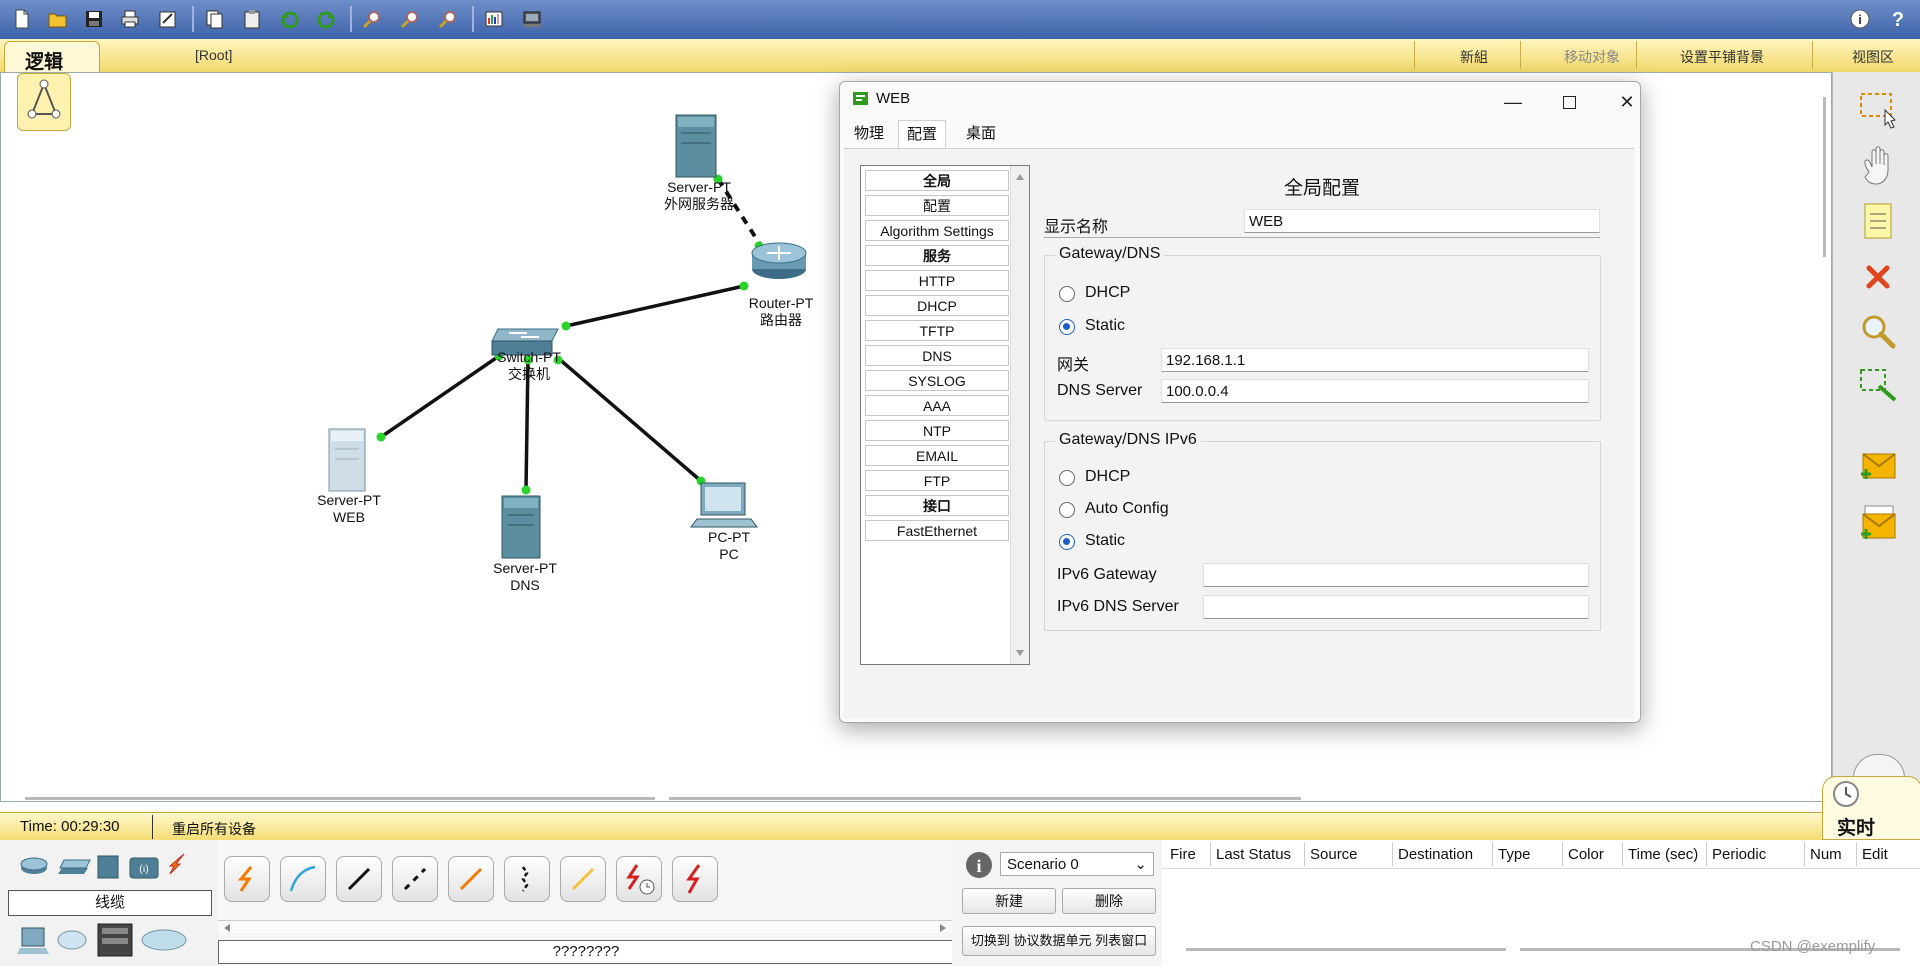  Describe the element at coordinates (494, 19) in the screenshot. I see `palette-icon` at that location.